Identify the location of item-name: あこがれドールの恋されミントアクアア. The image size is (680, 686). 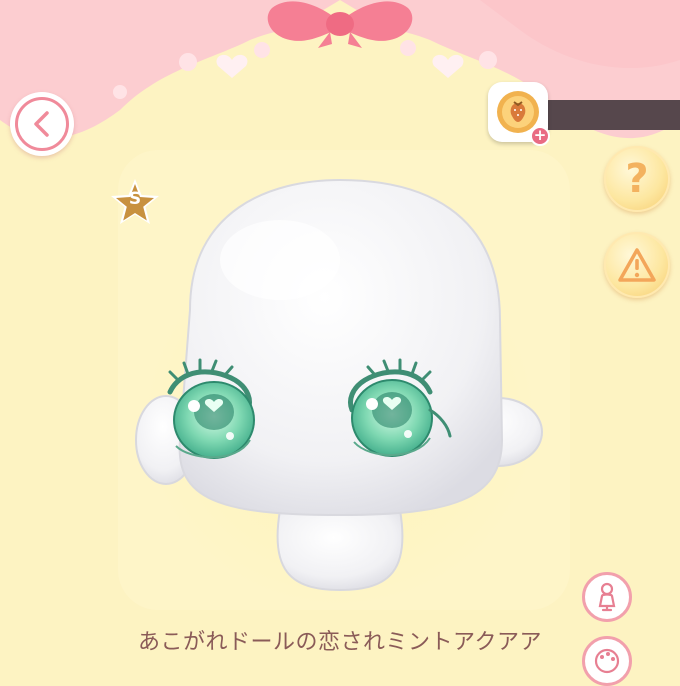
(340, 642).